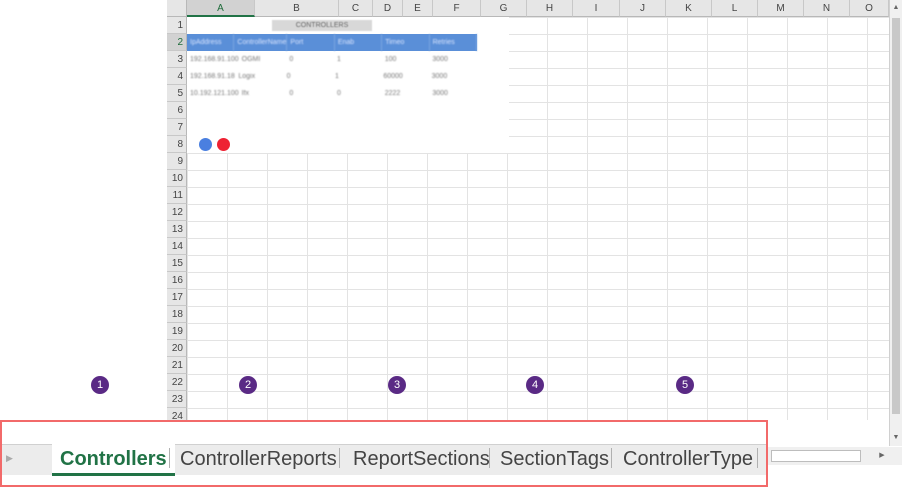 Image resolution: width=903 pixels, height=492 pixels. What do you see at coordinates (550, 8) in the screenshot?
I see `column-header-h: H` at bounding box center [550, 8].